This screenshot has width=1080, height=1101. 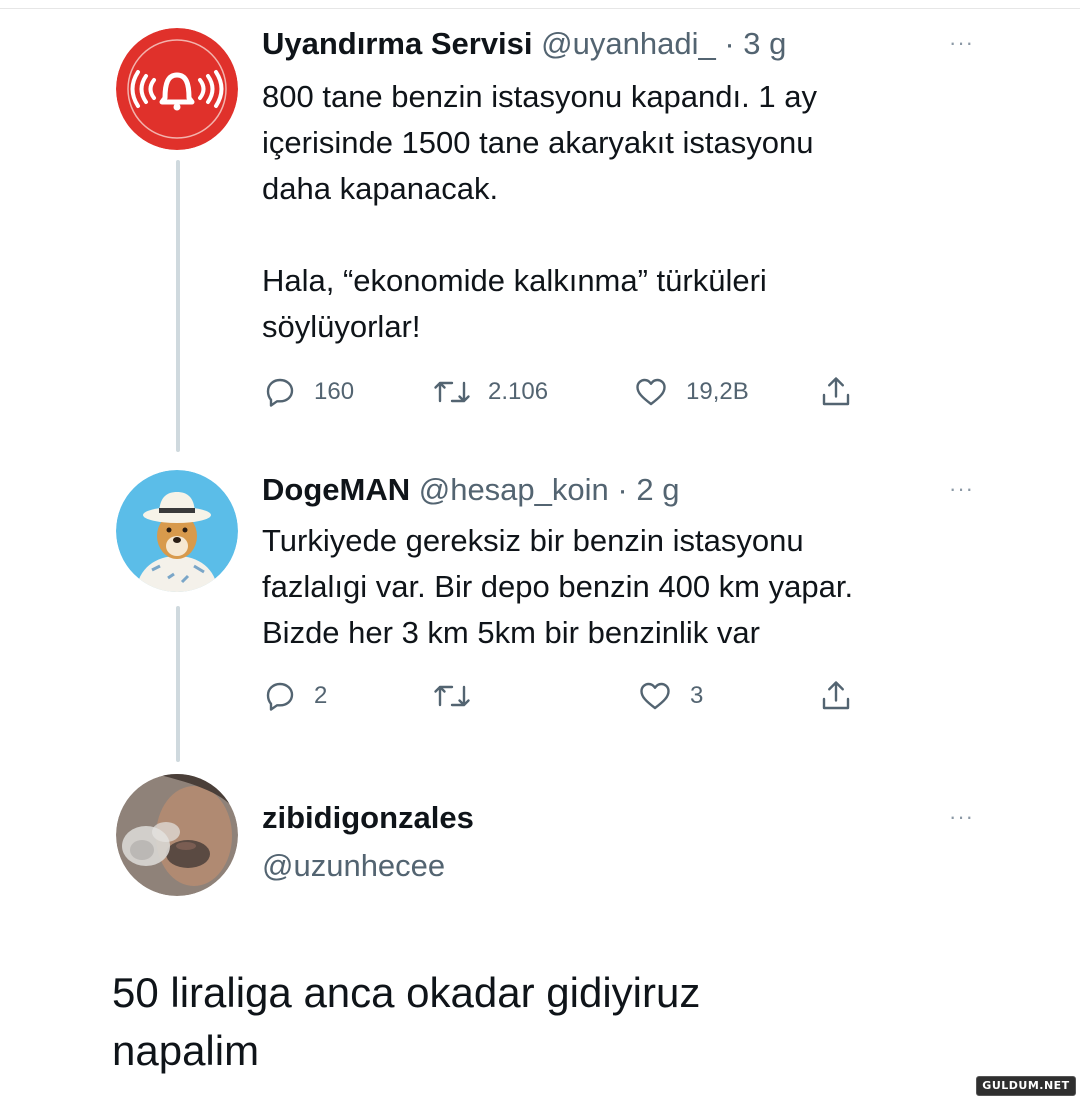 I want to click on top-divider, so click(x=540, y=8).